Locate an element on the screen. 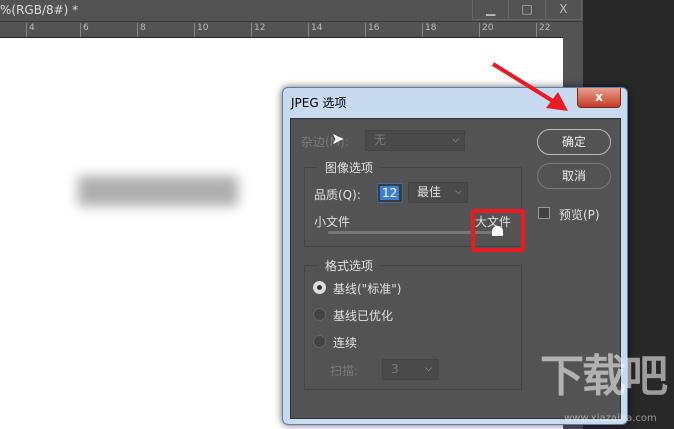  watermark-url: www.xiazaiba.com is located at coordinates (610, 418).